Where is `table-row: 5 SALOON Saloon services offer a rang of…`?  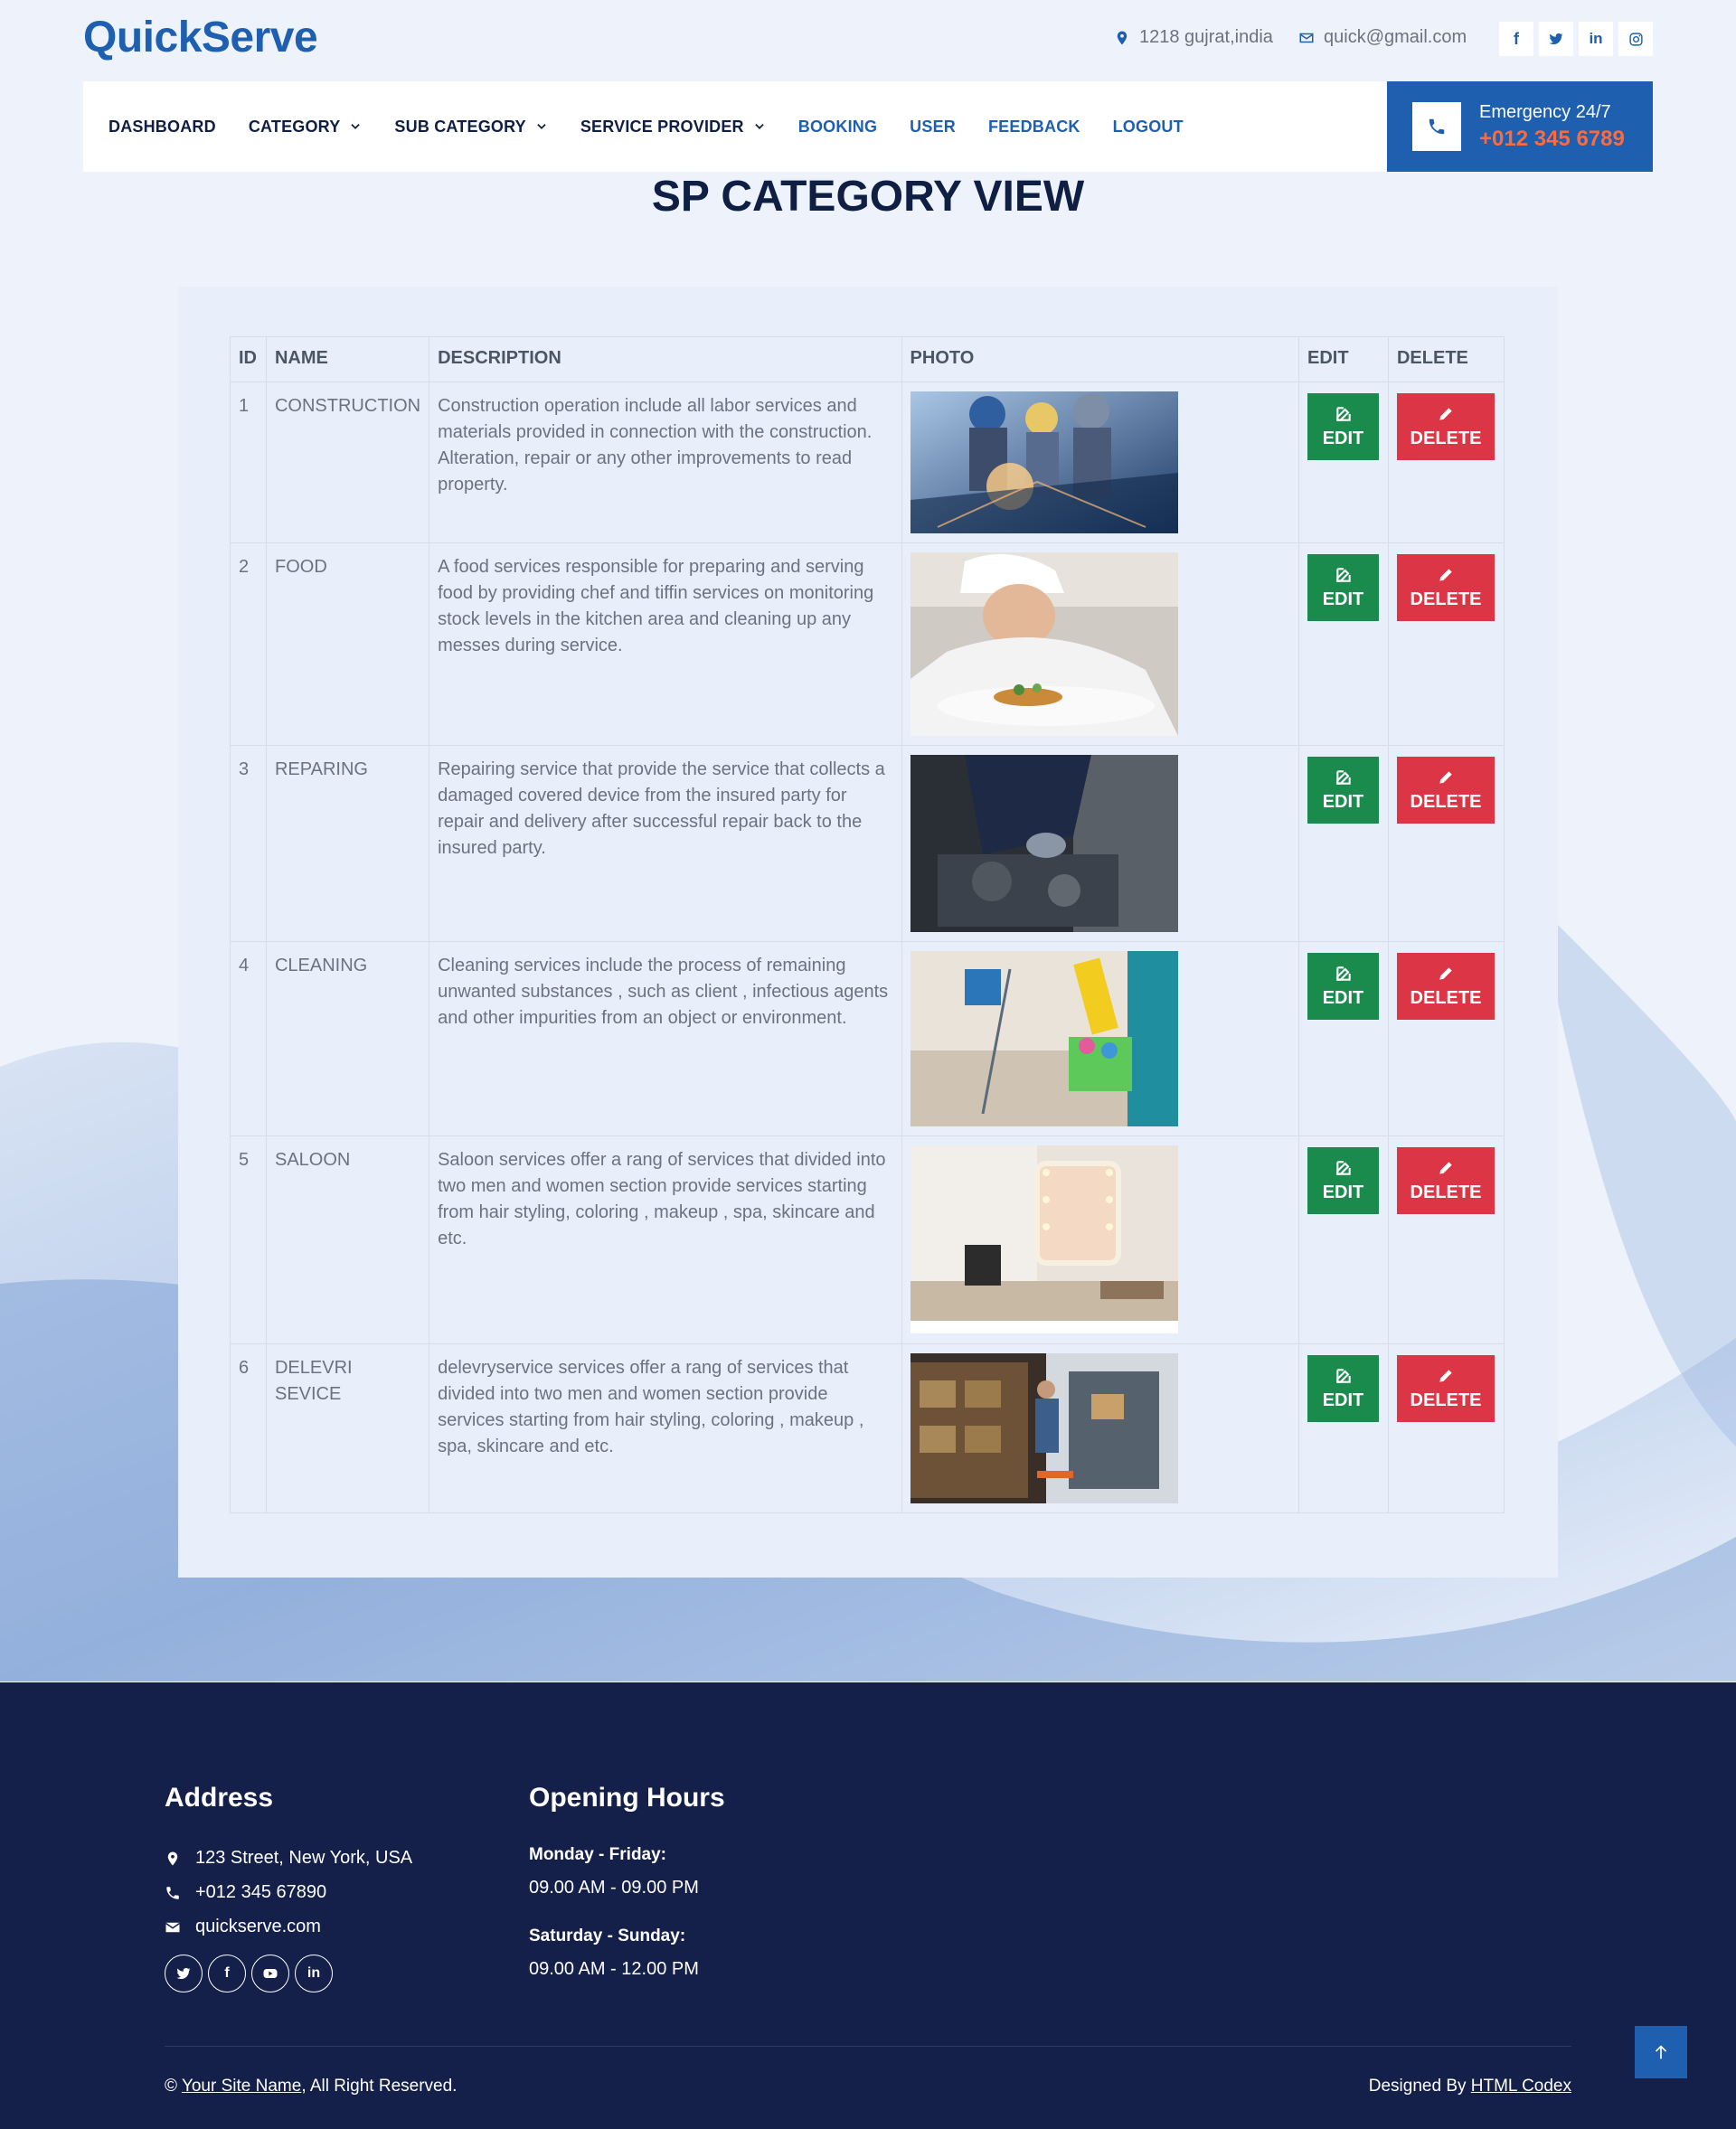
table-row: 5 SALOON Saloon services offer a rang of… is located at coordinates (868, 1239).